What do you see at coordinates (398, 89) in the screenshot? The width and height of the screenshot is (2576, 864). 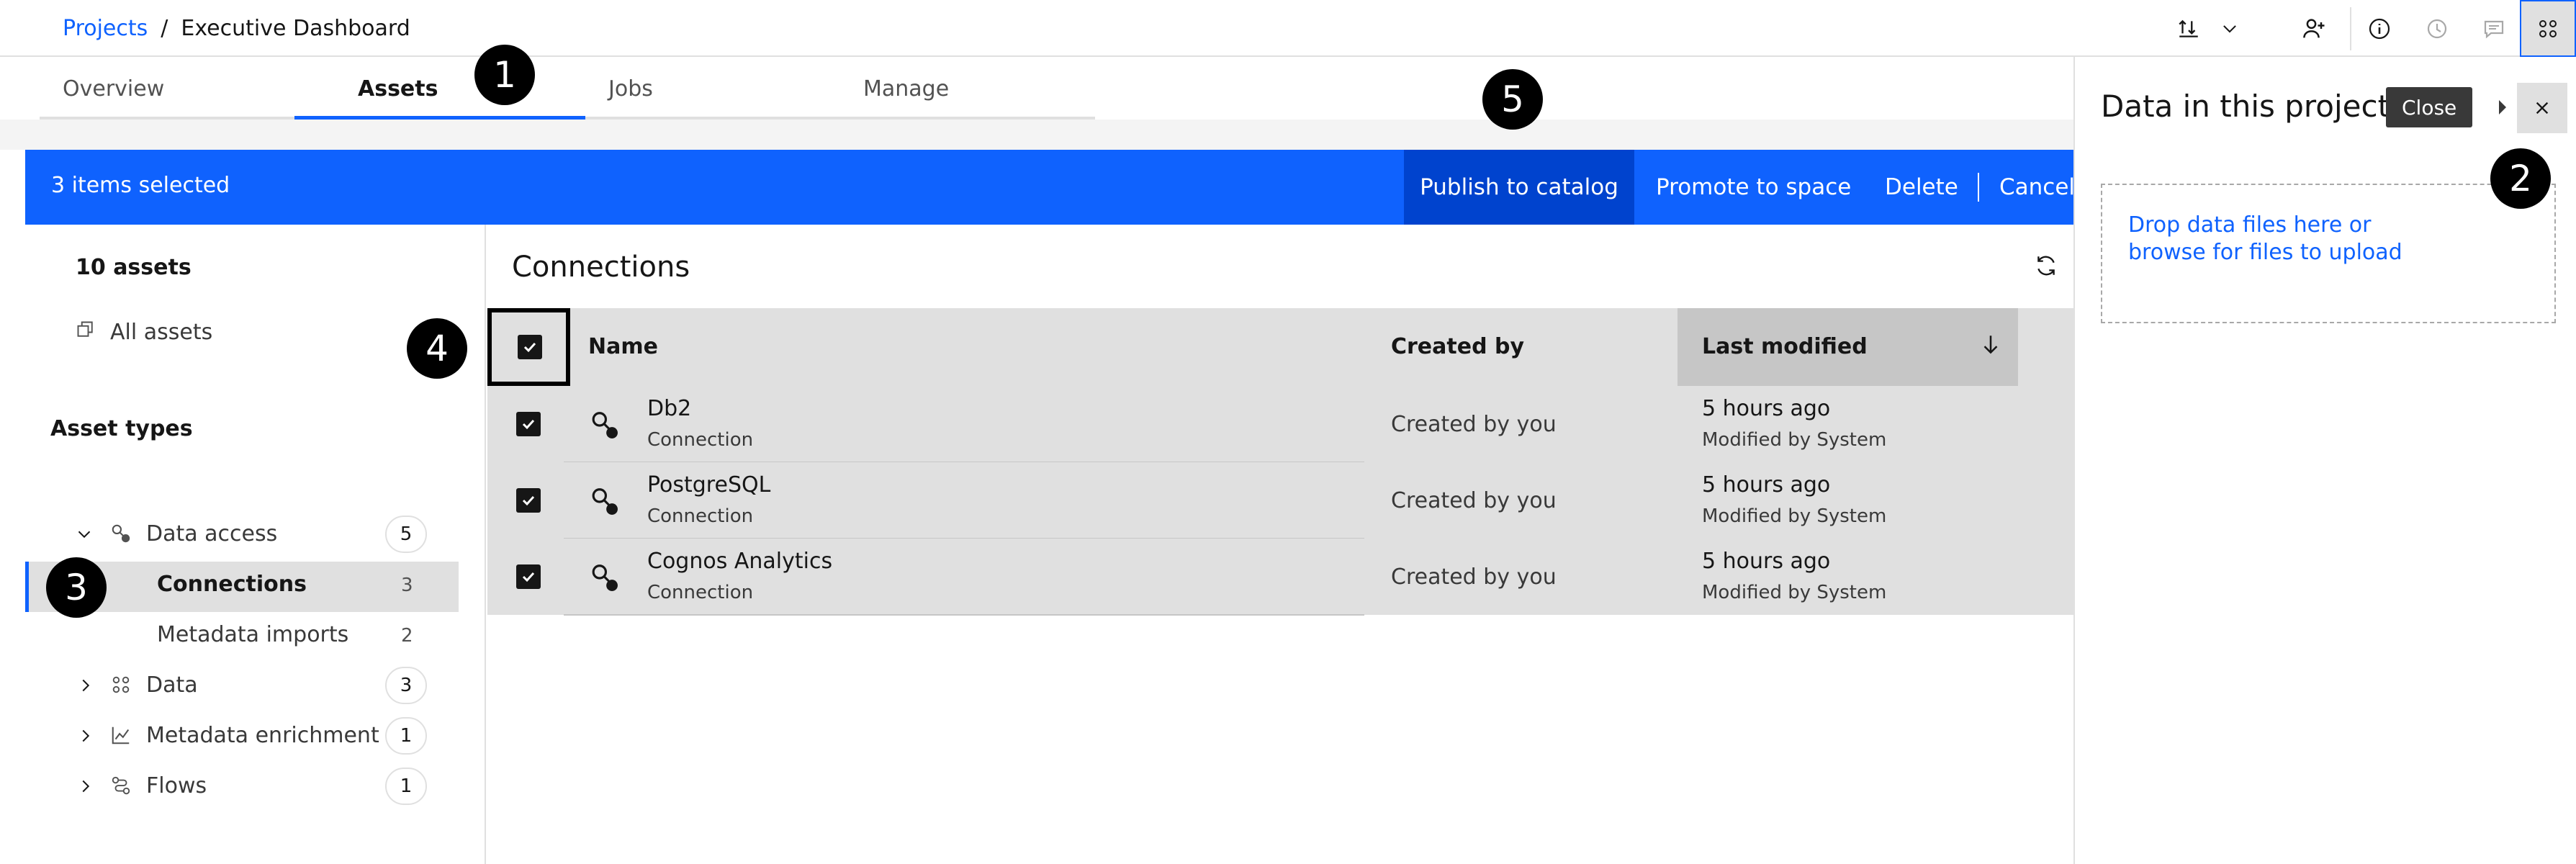 I see `tab-label: Assets` at bounding box center [398, 89].